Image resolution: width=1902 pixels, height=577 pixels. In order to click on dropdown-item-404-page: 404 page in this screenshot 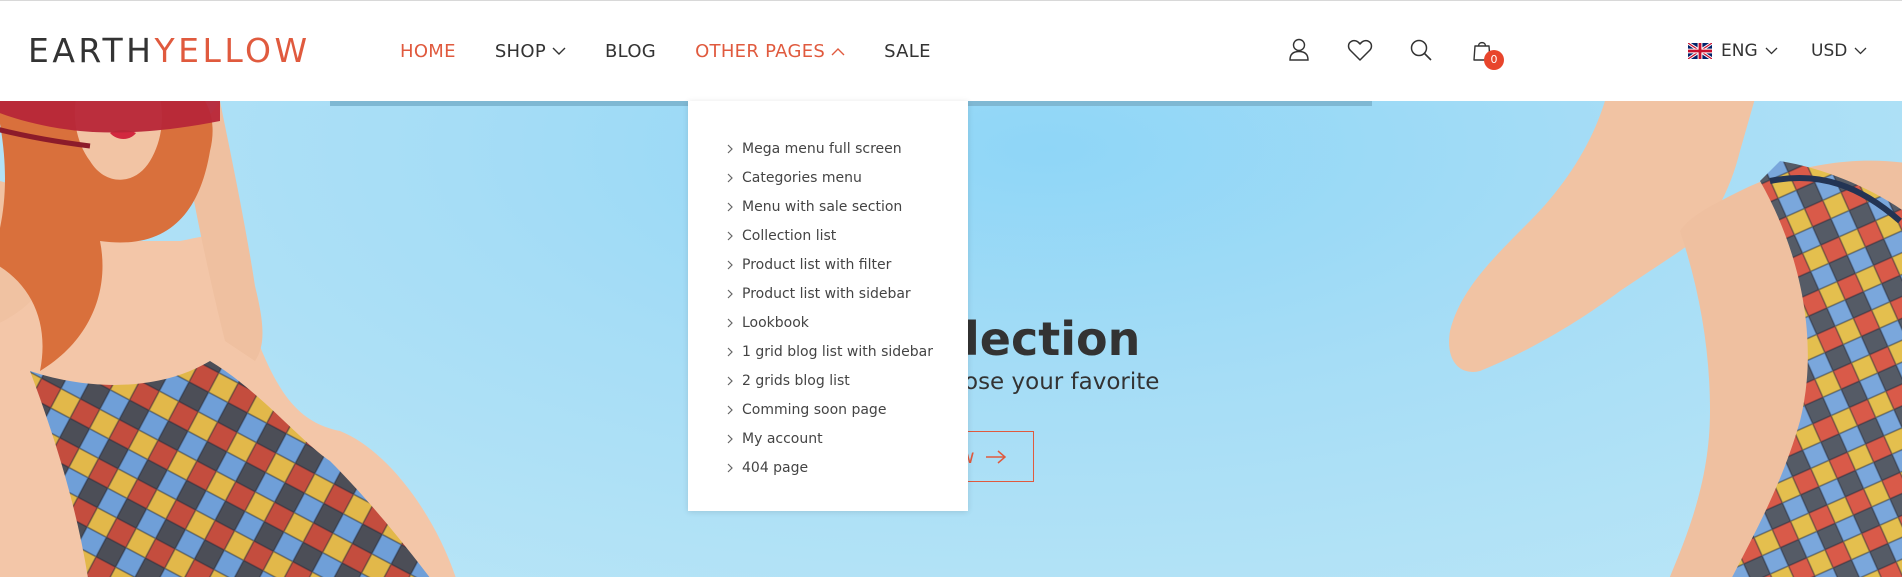, I will do `click(828, 467)`.